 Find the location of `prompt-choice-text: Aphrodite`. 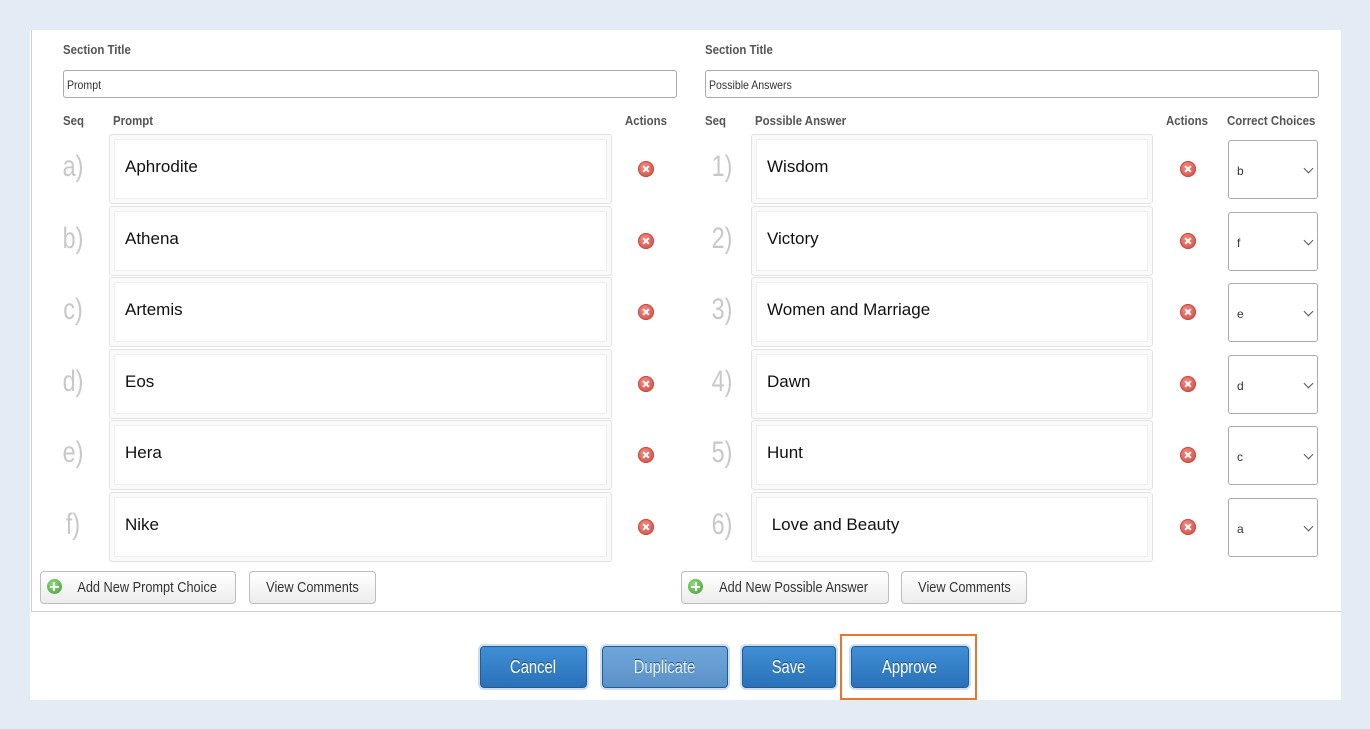

prompt-choice-text: Aphrodite is located at coordinates (360, 169).